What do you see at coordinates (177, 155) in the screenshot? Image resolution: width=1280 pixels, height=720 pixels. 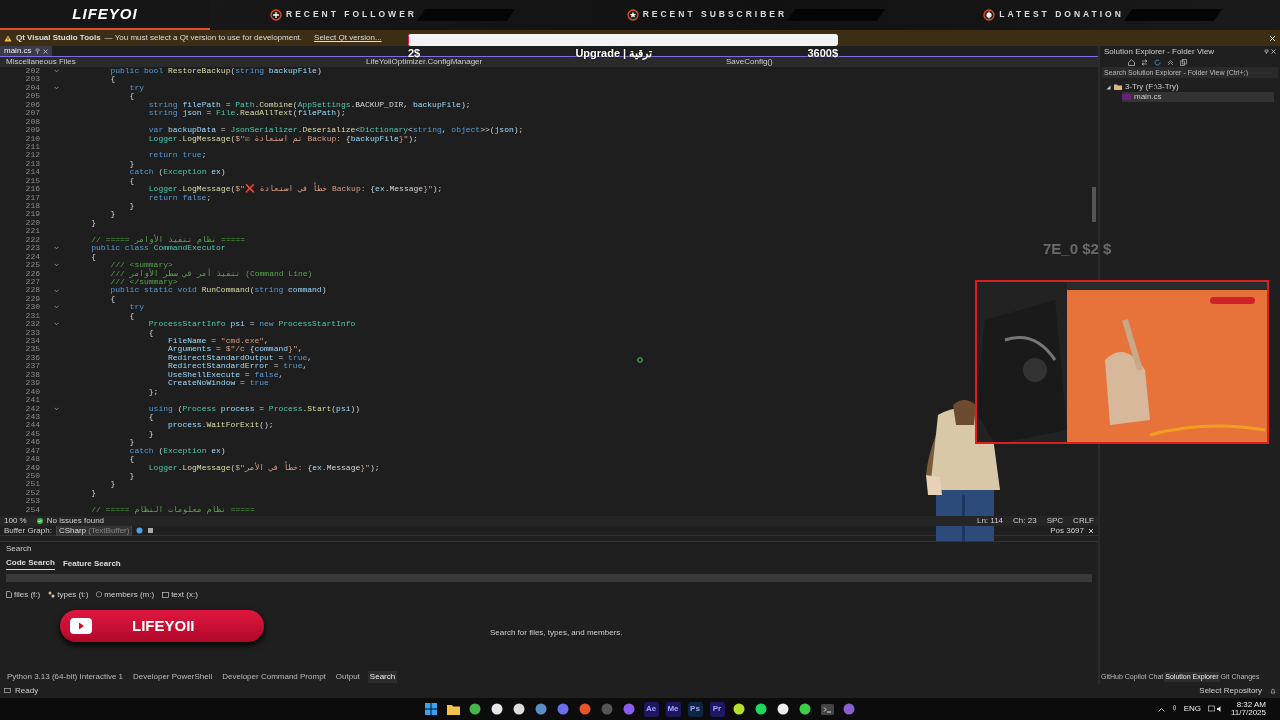 I see `code-line: return true;` at bounding box center [177, 155].